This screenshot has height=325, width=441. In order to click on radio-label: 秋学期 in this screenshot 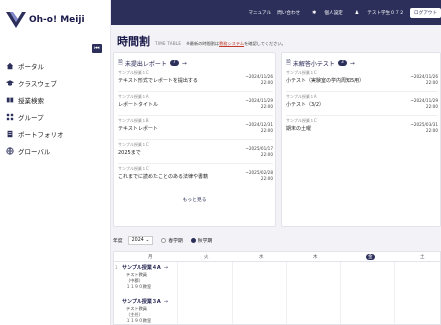, I will do `click(205, 241)`.